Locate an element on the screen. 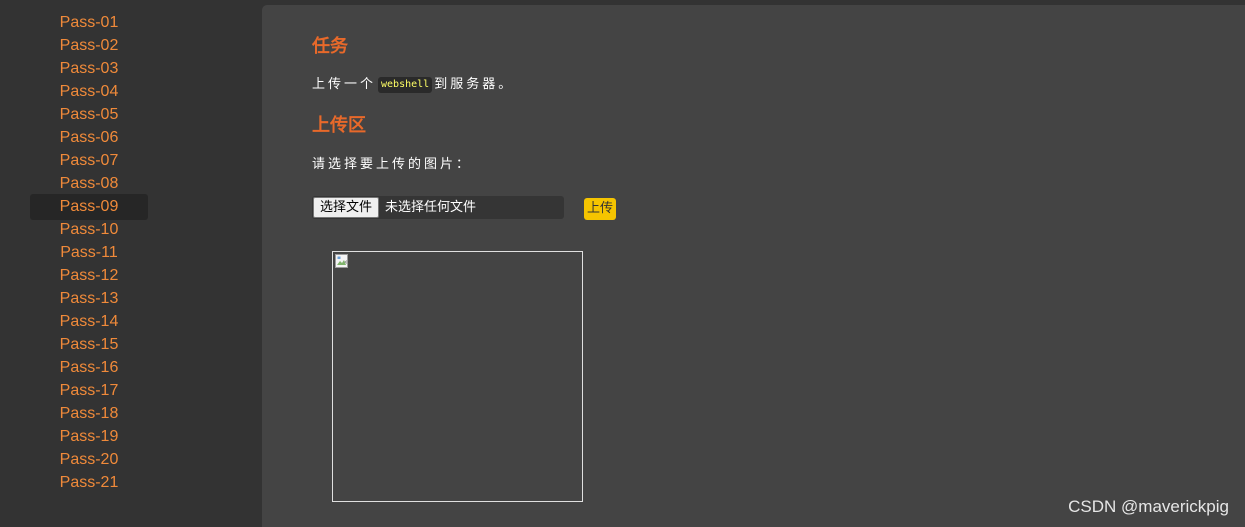  file-input: 选择文件 未选择任何文件 is located at coordinates (438, 207).